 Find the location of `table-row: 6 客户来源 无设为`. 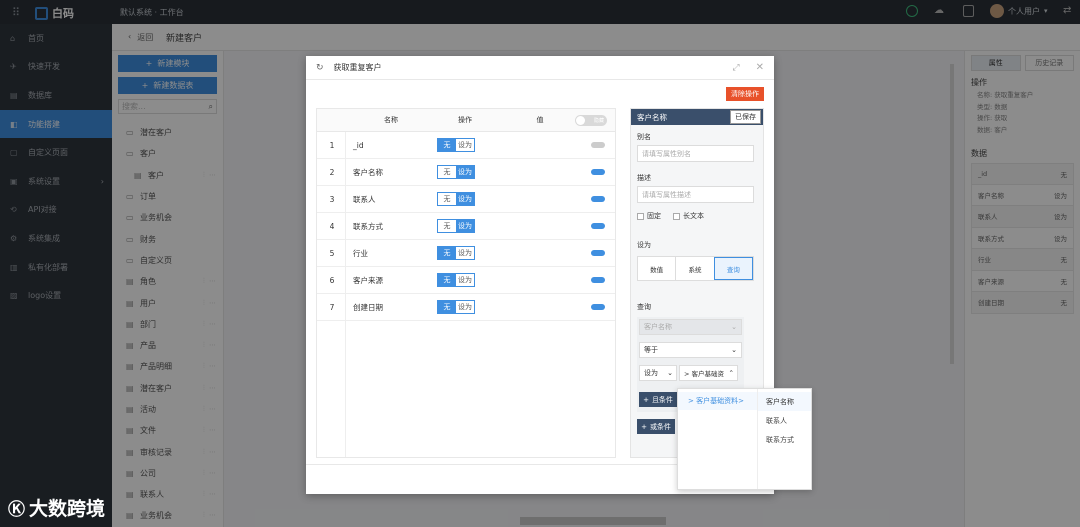

table-row: 6 客户来源 无设为 is located at coordinates (466, 280).